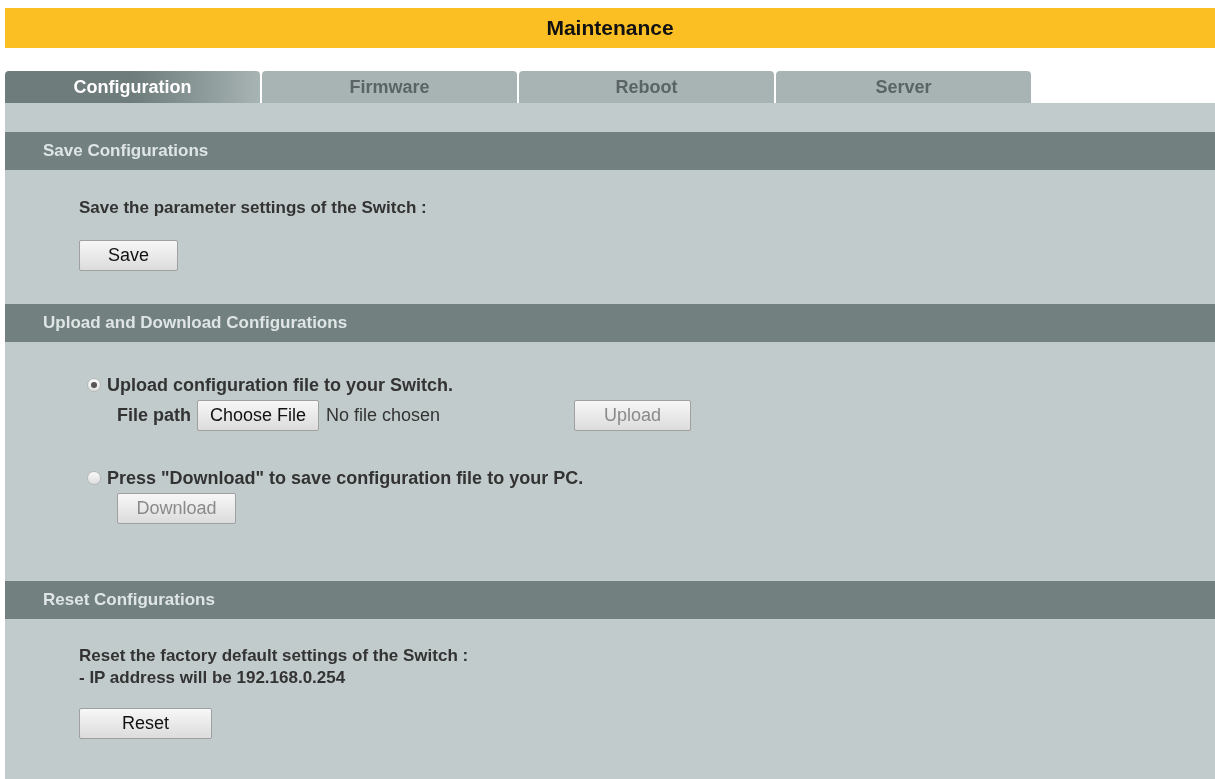  I want to click on option-label: Press "Download" to save configuration file to your PC., so click(345, 478).